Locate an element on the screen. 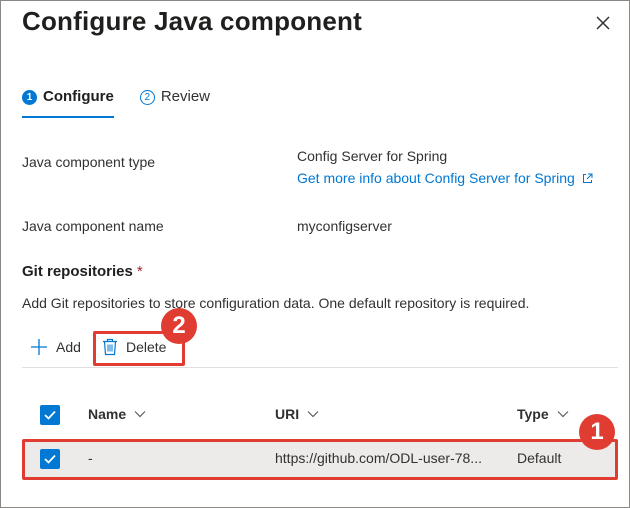 Image resolution: width=630 pixels, height=508 pixels. column-header-name: Name is located at coordinates (117, 414).